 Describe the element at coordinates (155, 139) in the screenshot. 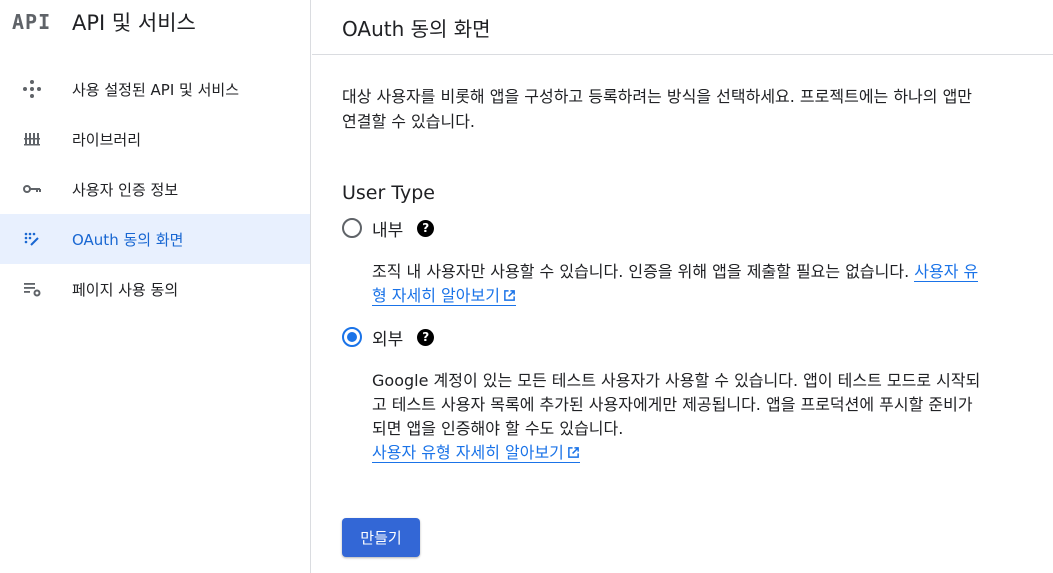

I see `sidebar-item-library: 라이브러리` at that location.